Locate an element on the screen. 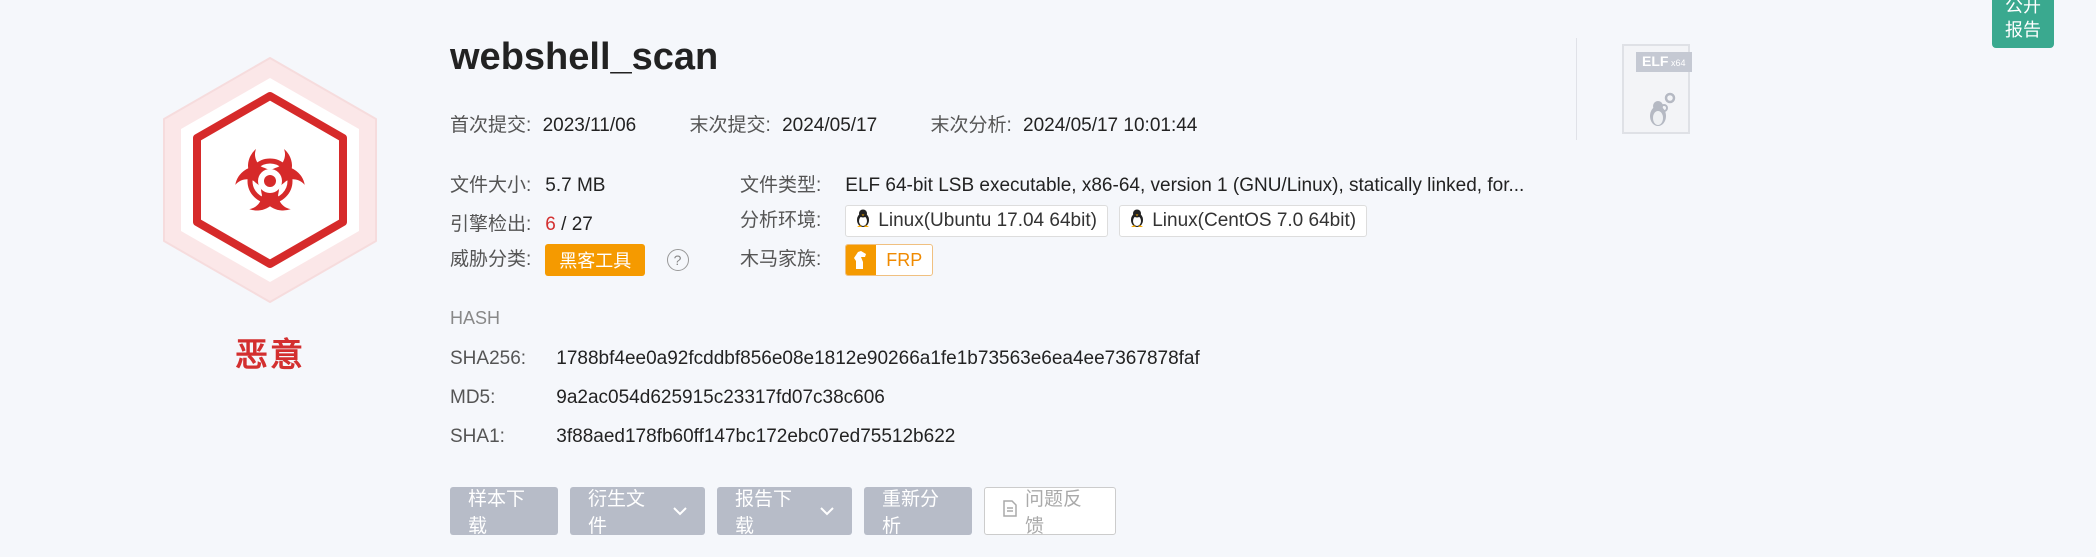 The image size is (2096, 557). last-submit-label: 末次提交: is located at coordinates (730, 125).